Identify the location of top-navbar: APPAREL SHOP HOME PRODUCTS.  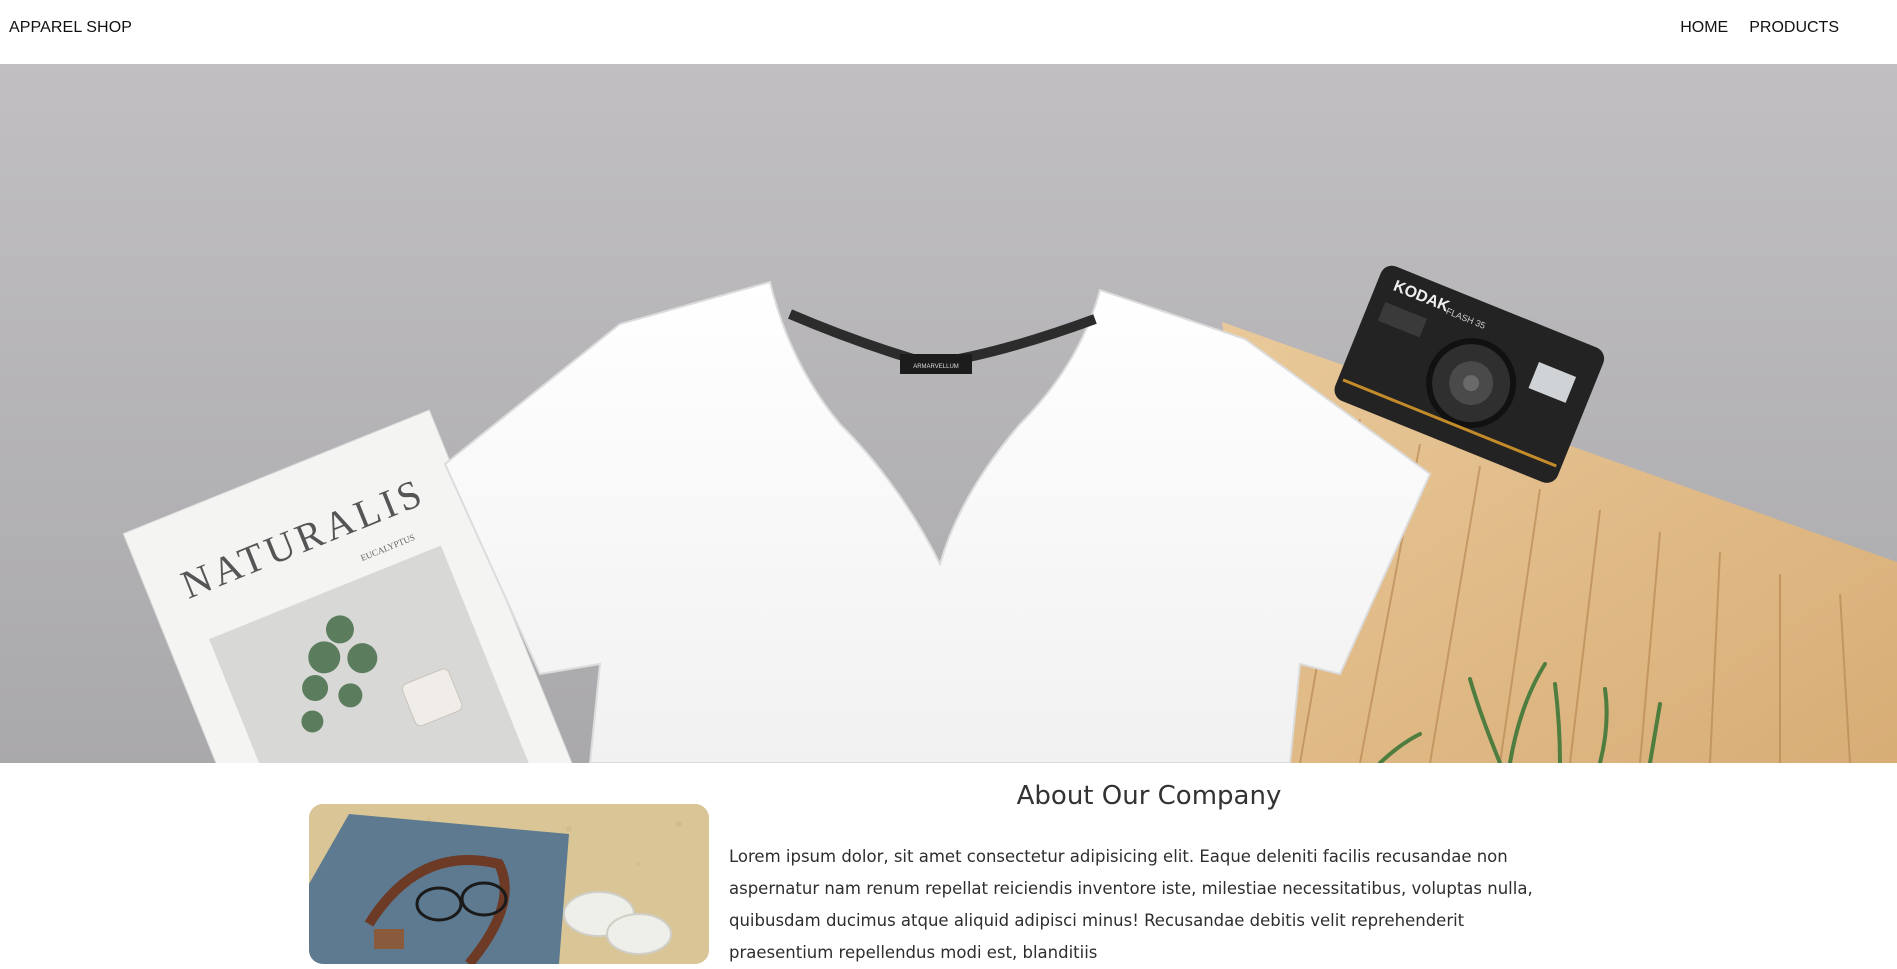
(948, 32).